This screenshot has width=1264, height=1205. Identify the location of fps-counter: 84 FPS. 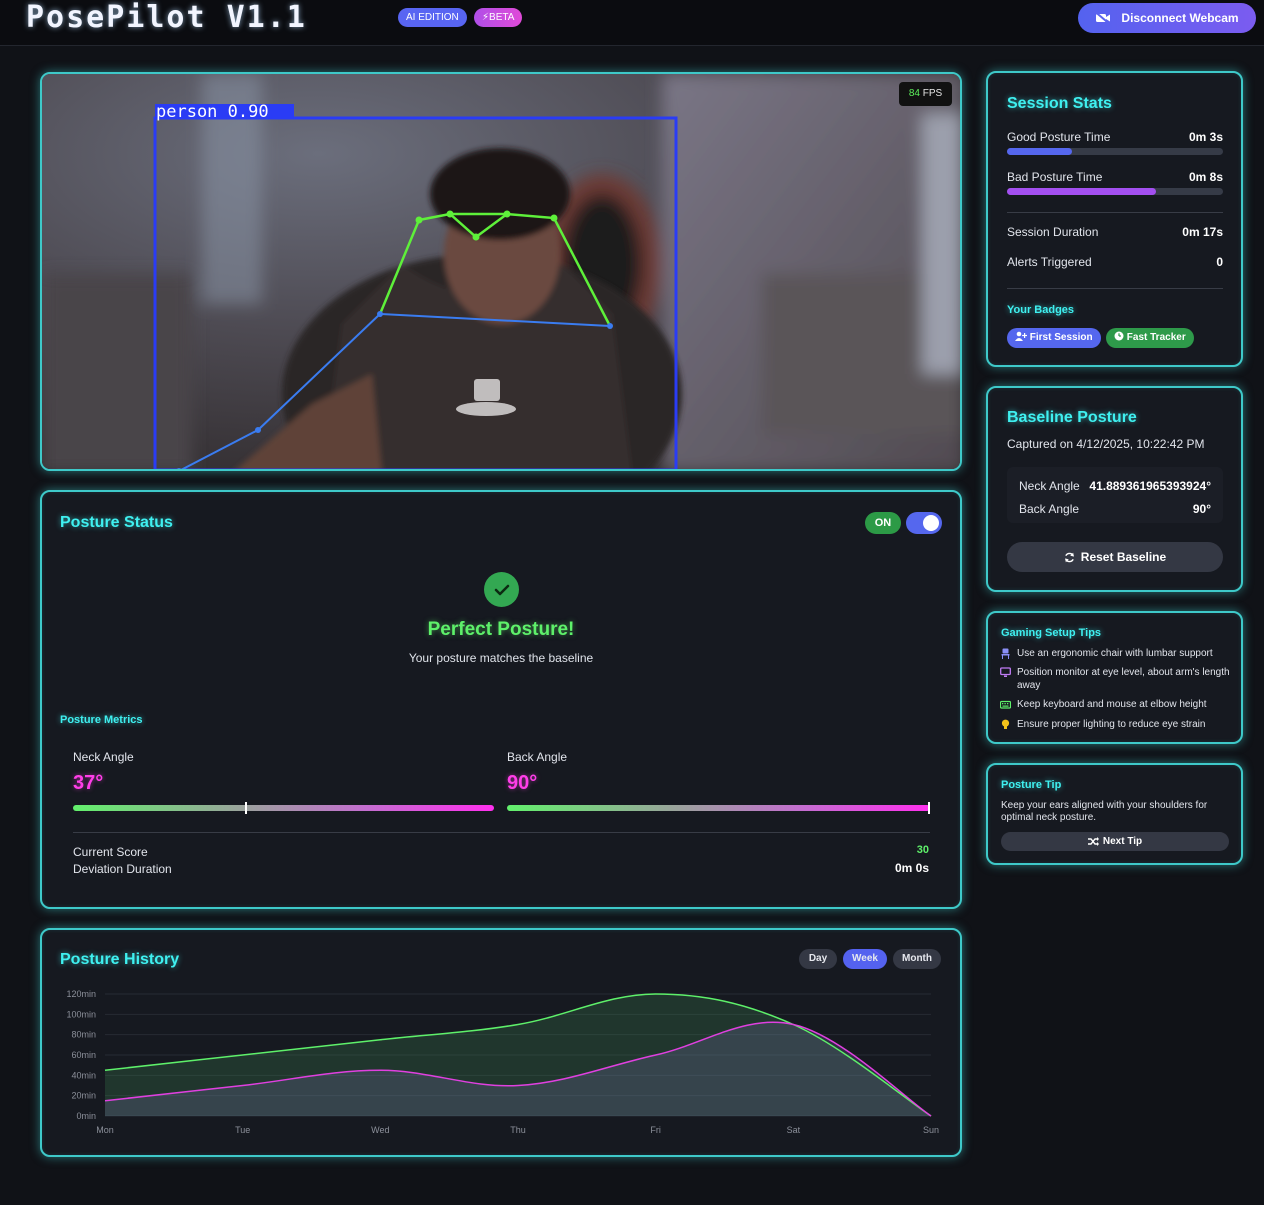
(925, 94).